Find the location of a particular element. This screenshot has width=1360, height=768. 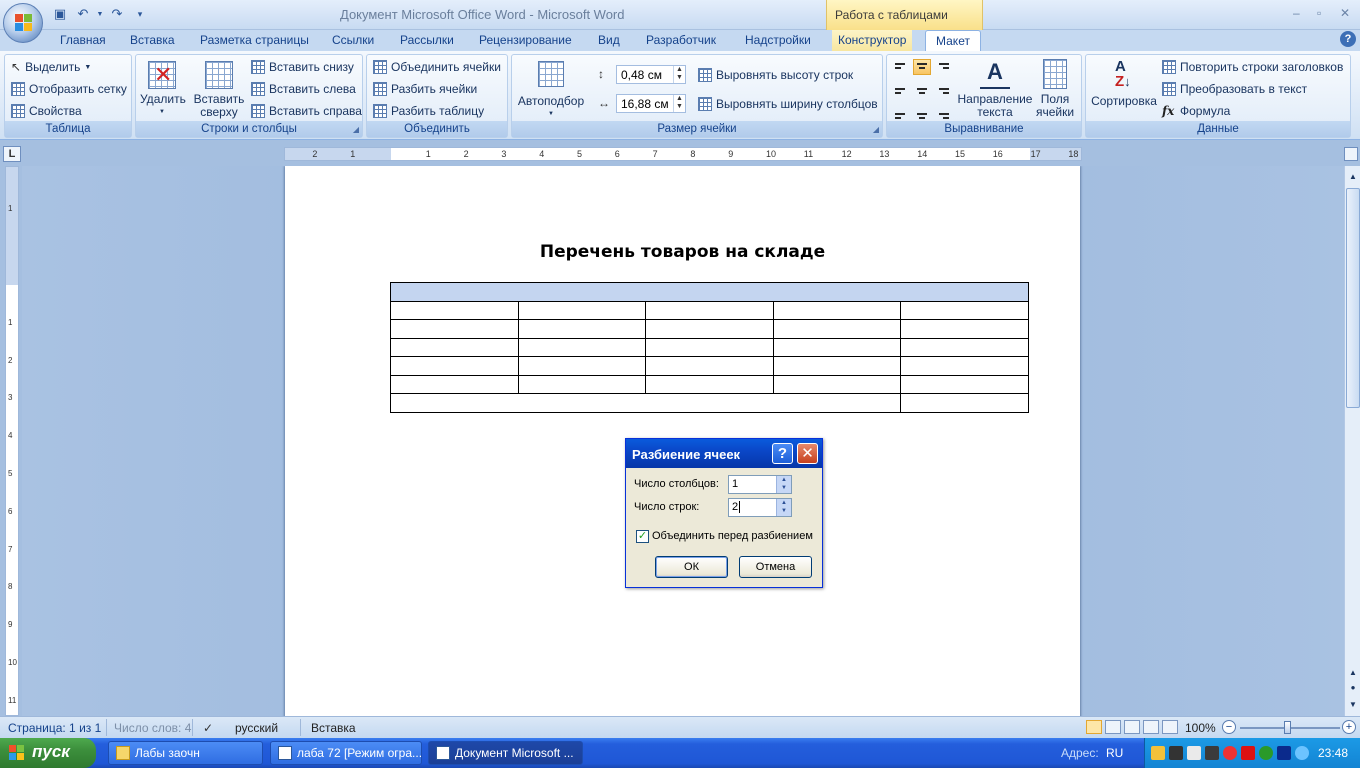

formula-button: fx Формула is located at coordinates (1196, 111).